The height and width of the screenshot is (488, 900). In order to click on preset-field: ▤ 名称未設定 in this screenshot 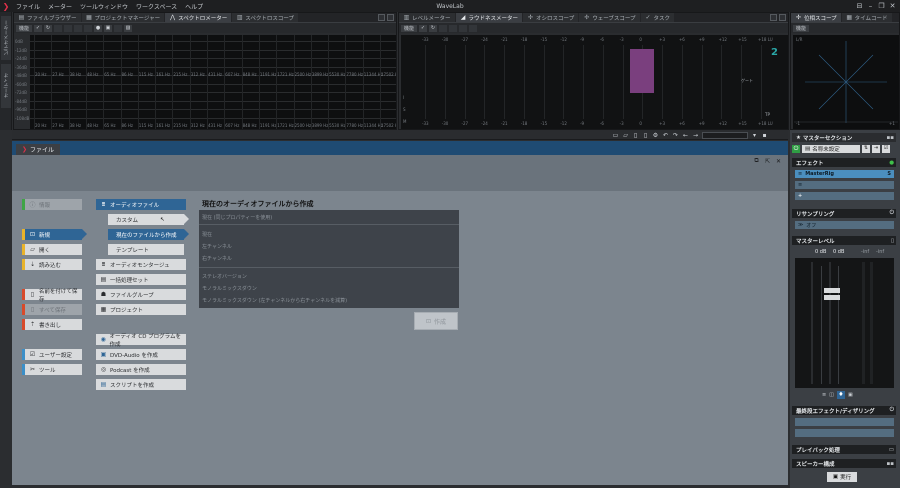, I will do `click(831, 149)`.